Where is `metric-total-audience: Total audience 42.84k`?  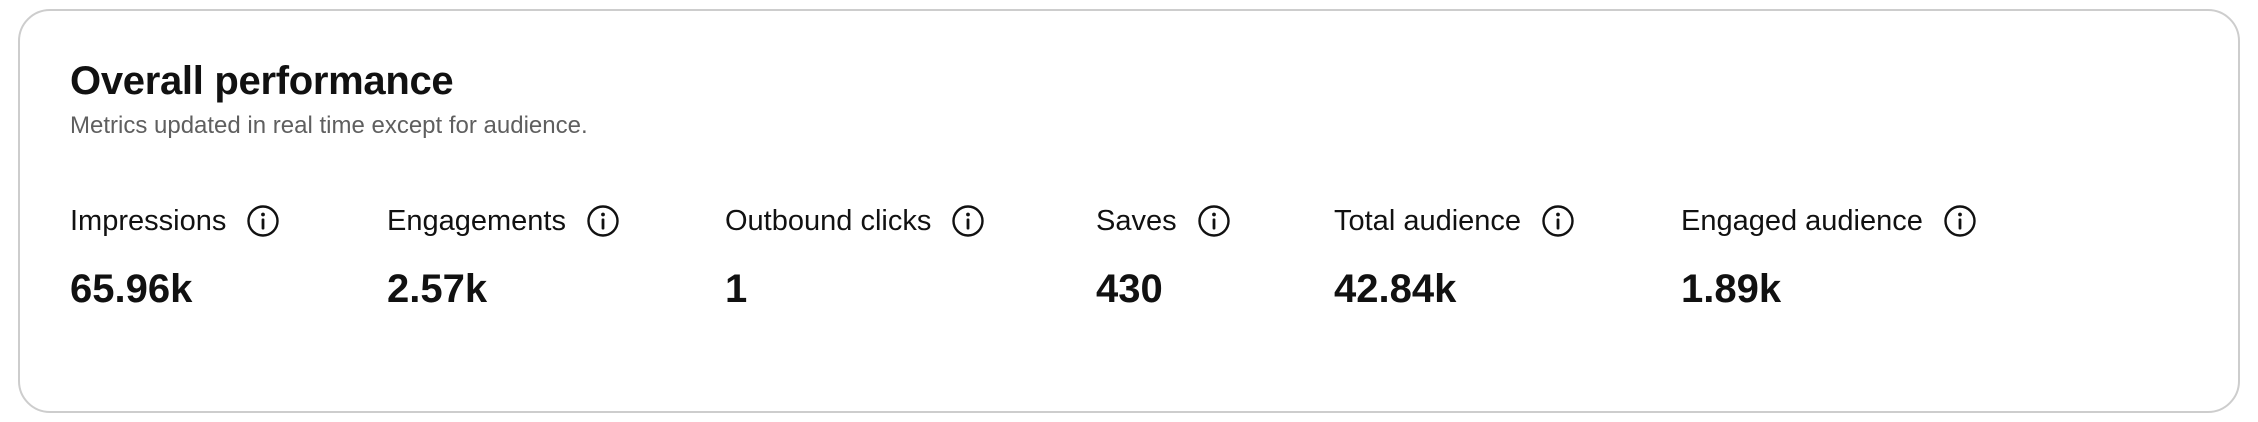 metric-total-audience: Total audience 42.84k is located at coordinates (1454, 256).